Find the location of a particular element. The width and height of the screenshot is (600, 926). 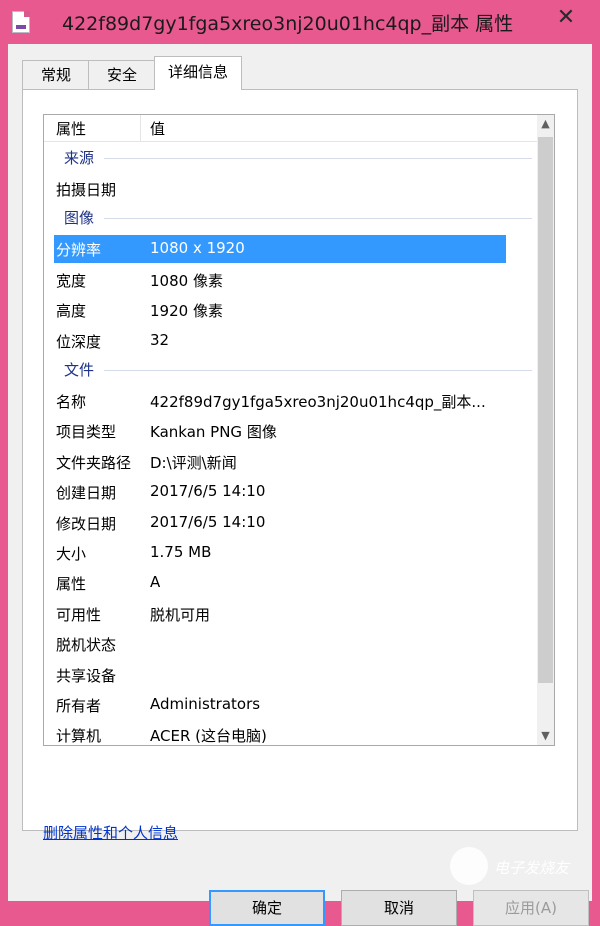

property-value: D:\评测\新闻 is located at coordinates (193, 462).